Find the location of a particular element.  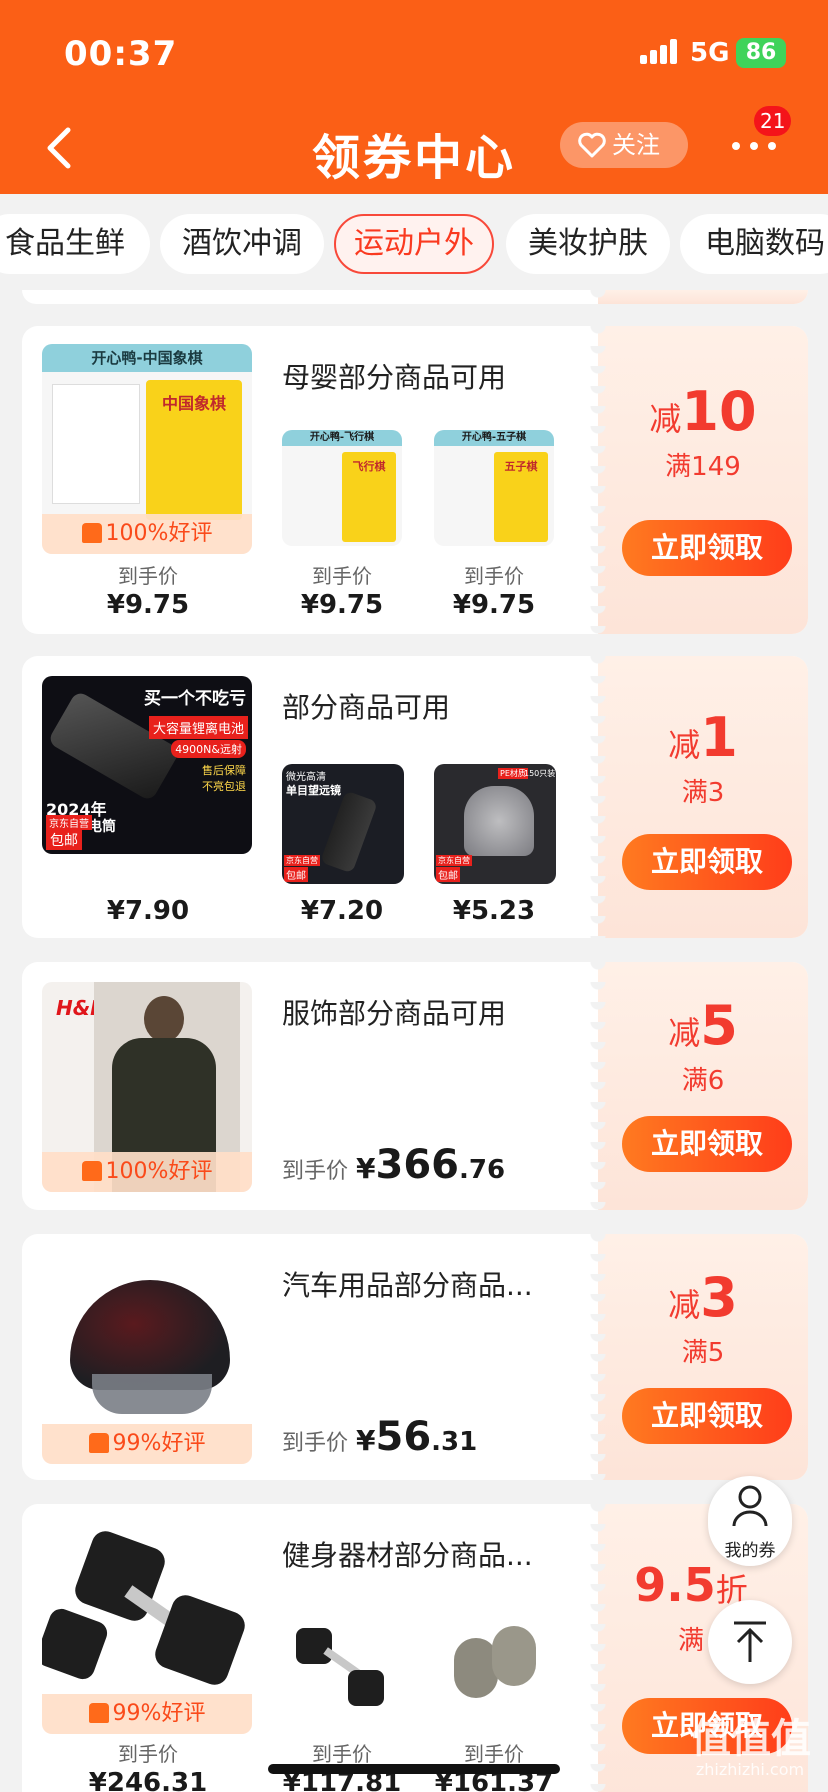

coupon-stub is located at coordinates (699, 297).